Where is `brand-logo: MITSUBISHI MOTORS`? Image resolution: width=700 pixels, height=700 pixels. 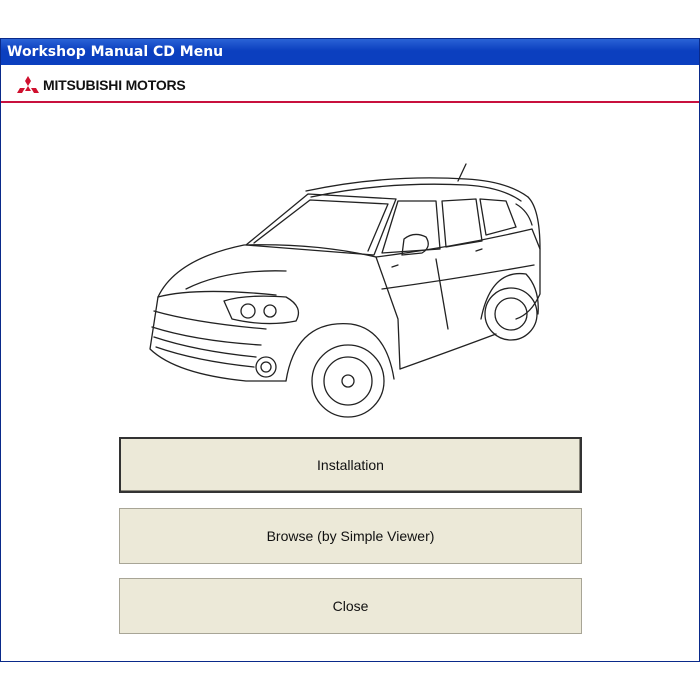
brand-logo: MITSUBISHI MOTORS is located at coordinates (101, 85).